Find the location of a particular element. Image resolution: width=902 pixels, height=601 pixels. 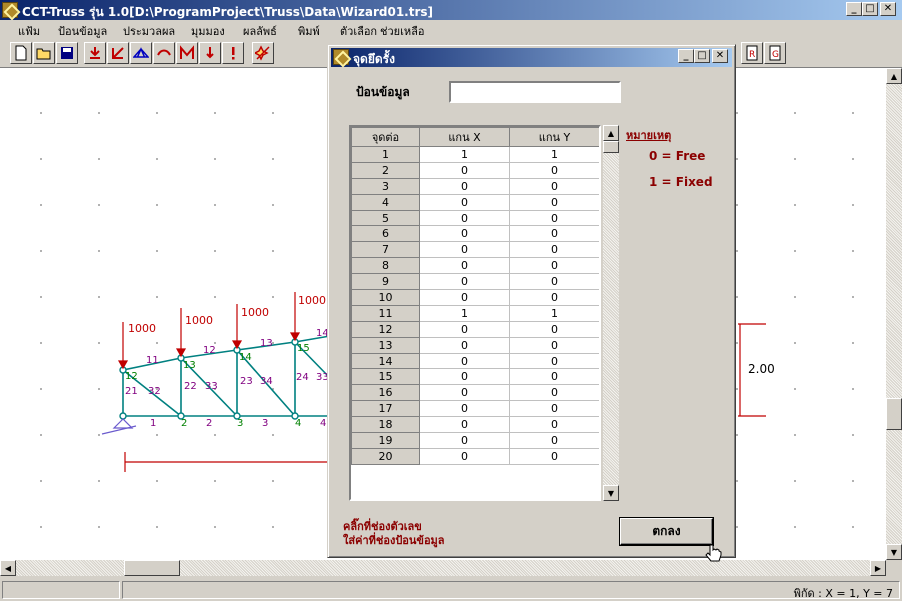

grid-row: 18 0 0 is located at coordinates (475, 425).